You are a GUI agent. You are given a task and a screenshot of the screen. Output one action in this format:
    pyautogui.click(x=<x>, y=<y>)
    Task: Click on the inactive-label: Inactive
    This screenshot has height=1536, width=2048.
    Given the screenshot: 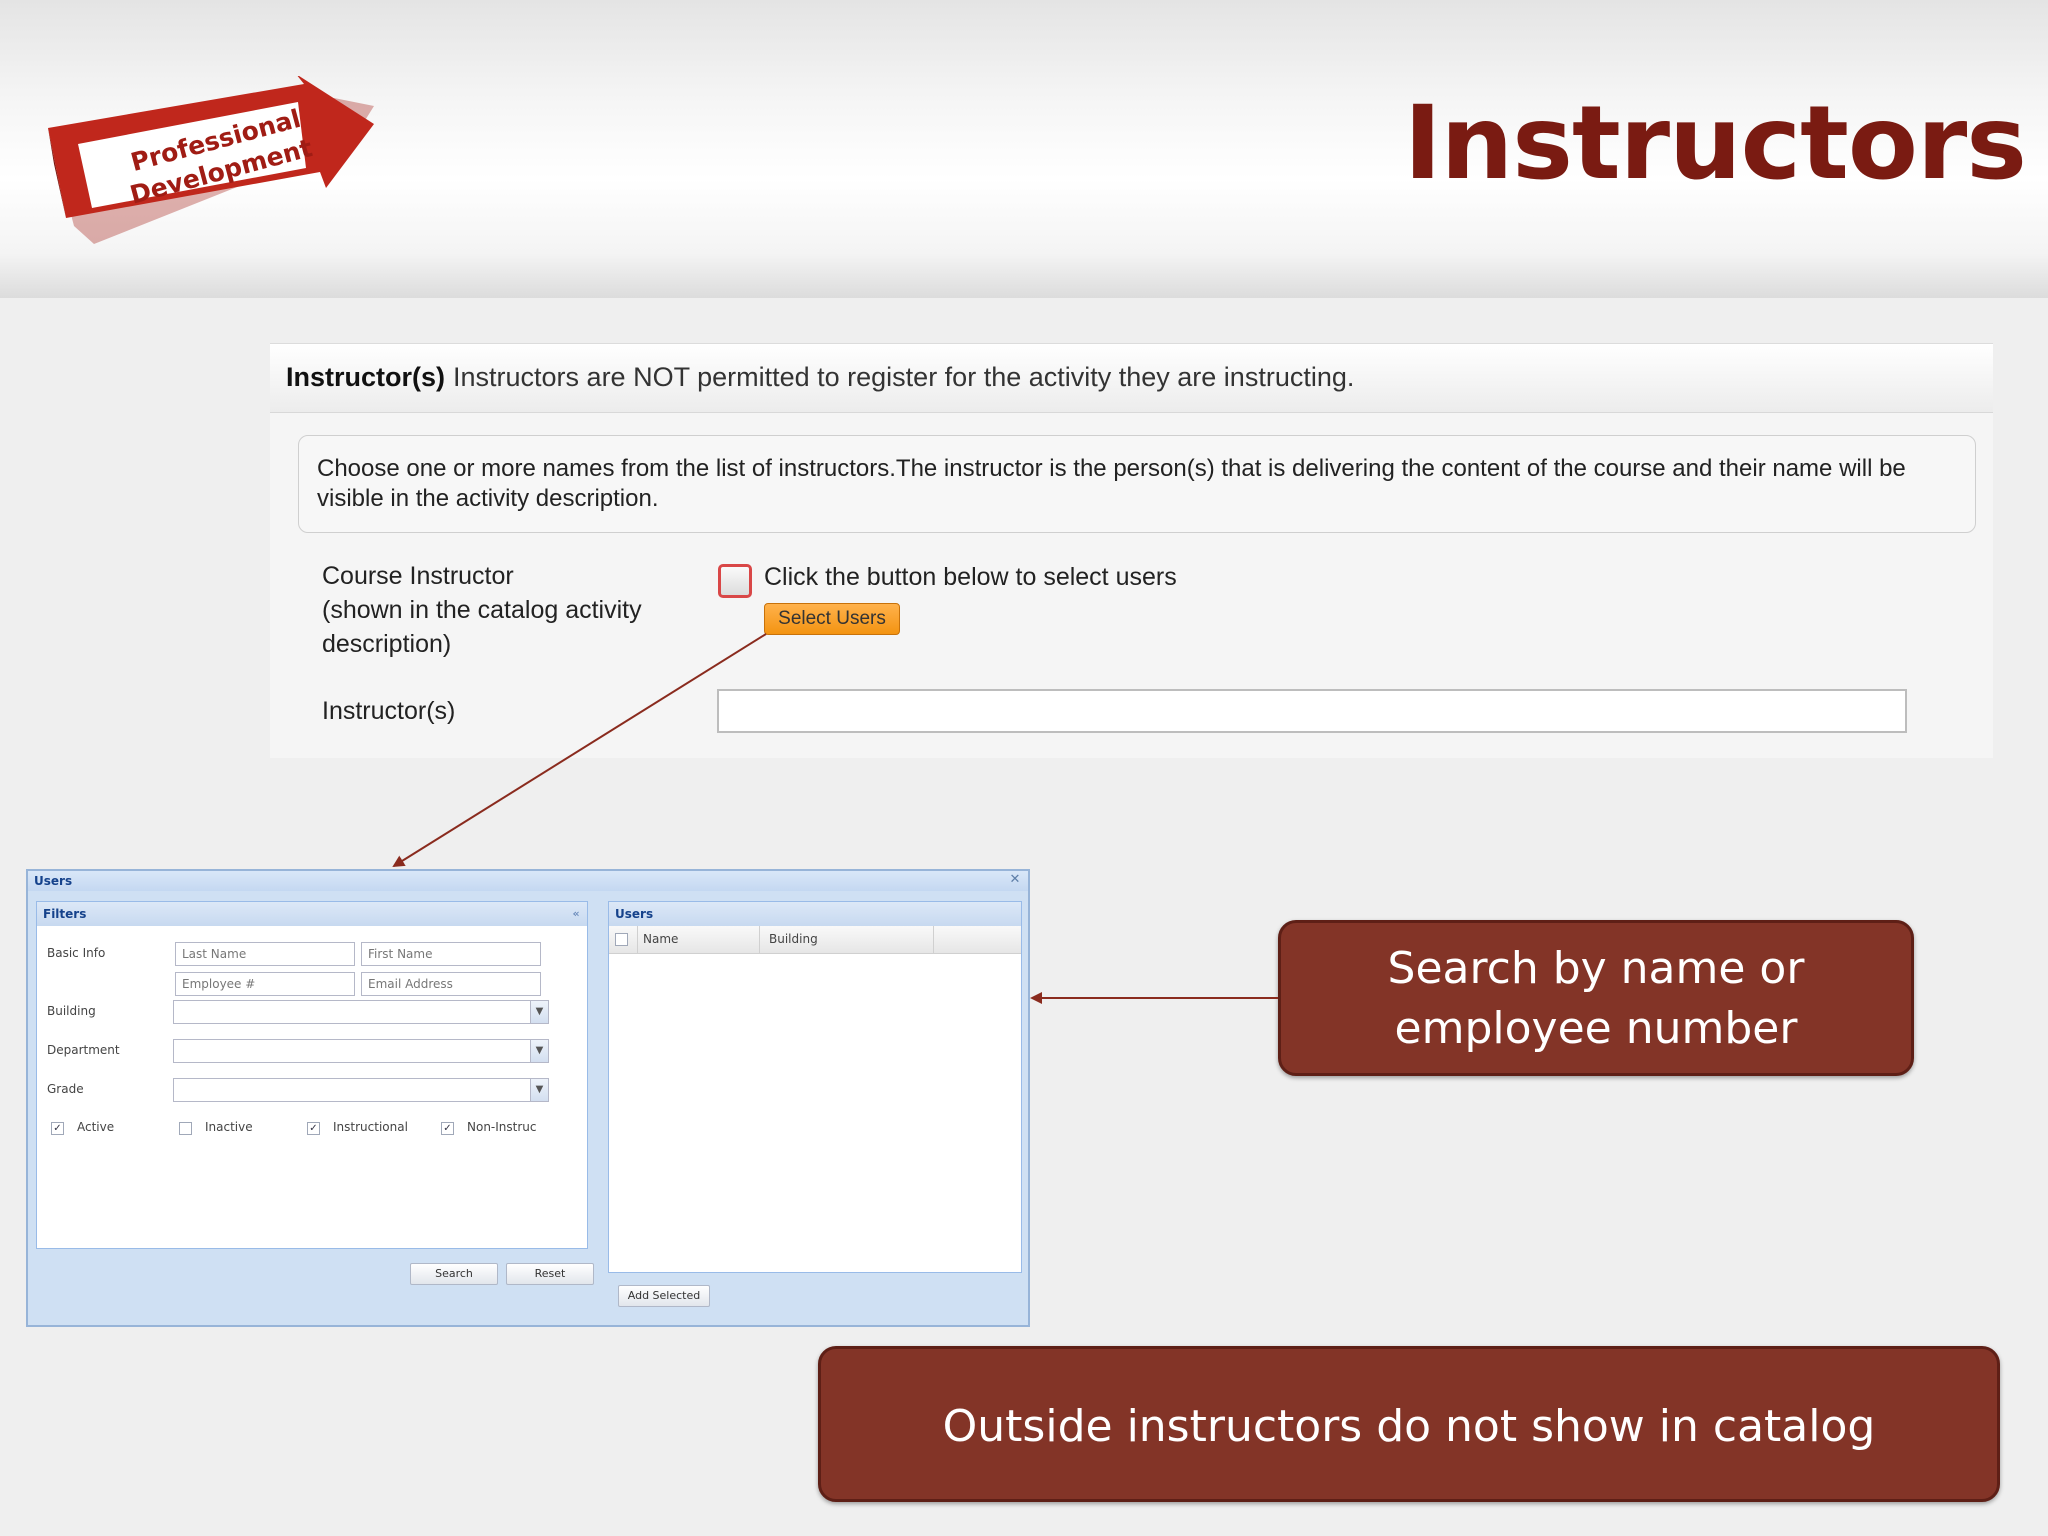 What is the action you would take?
    pyautogui.click(x=229, y=1127)
    